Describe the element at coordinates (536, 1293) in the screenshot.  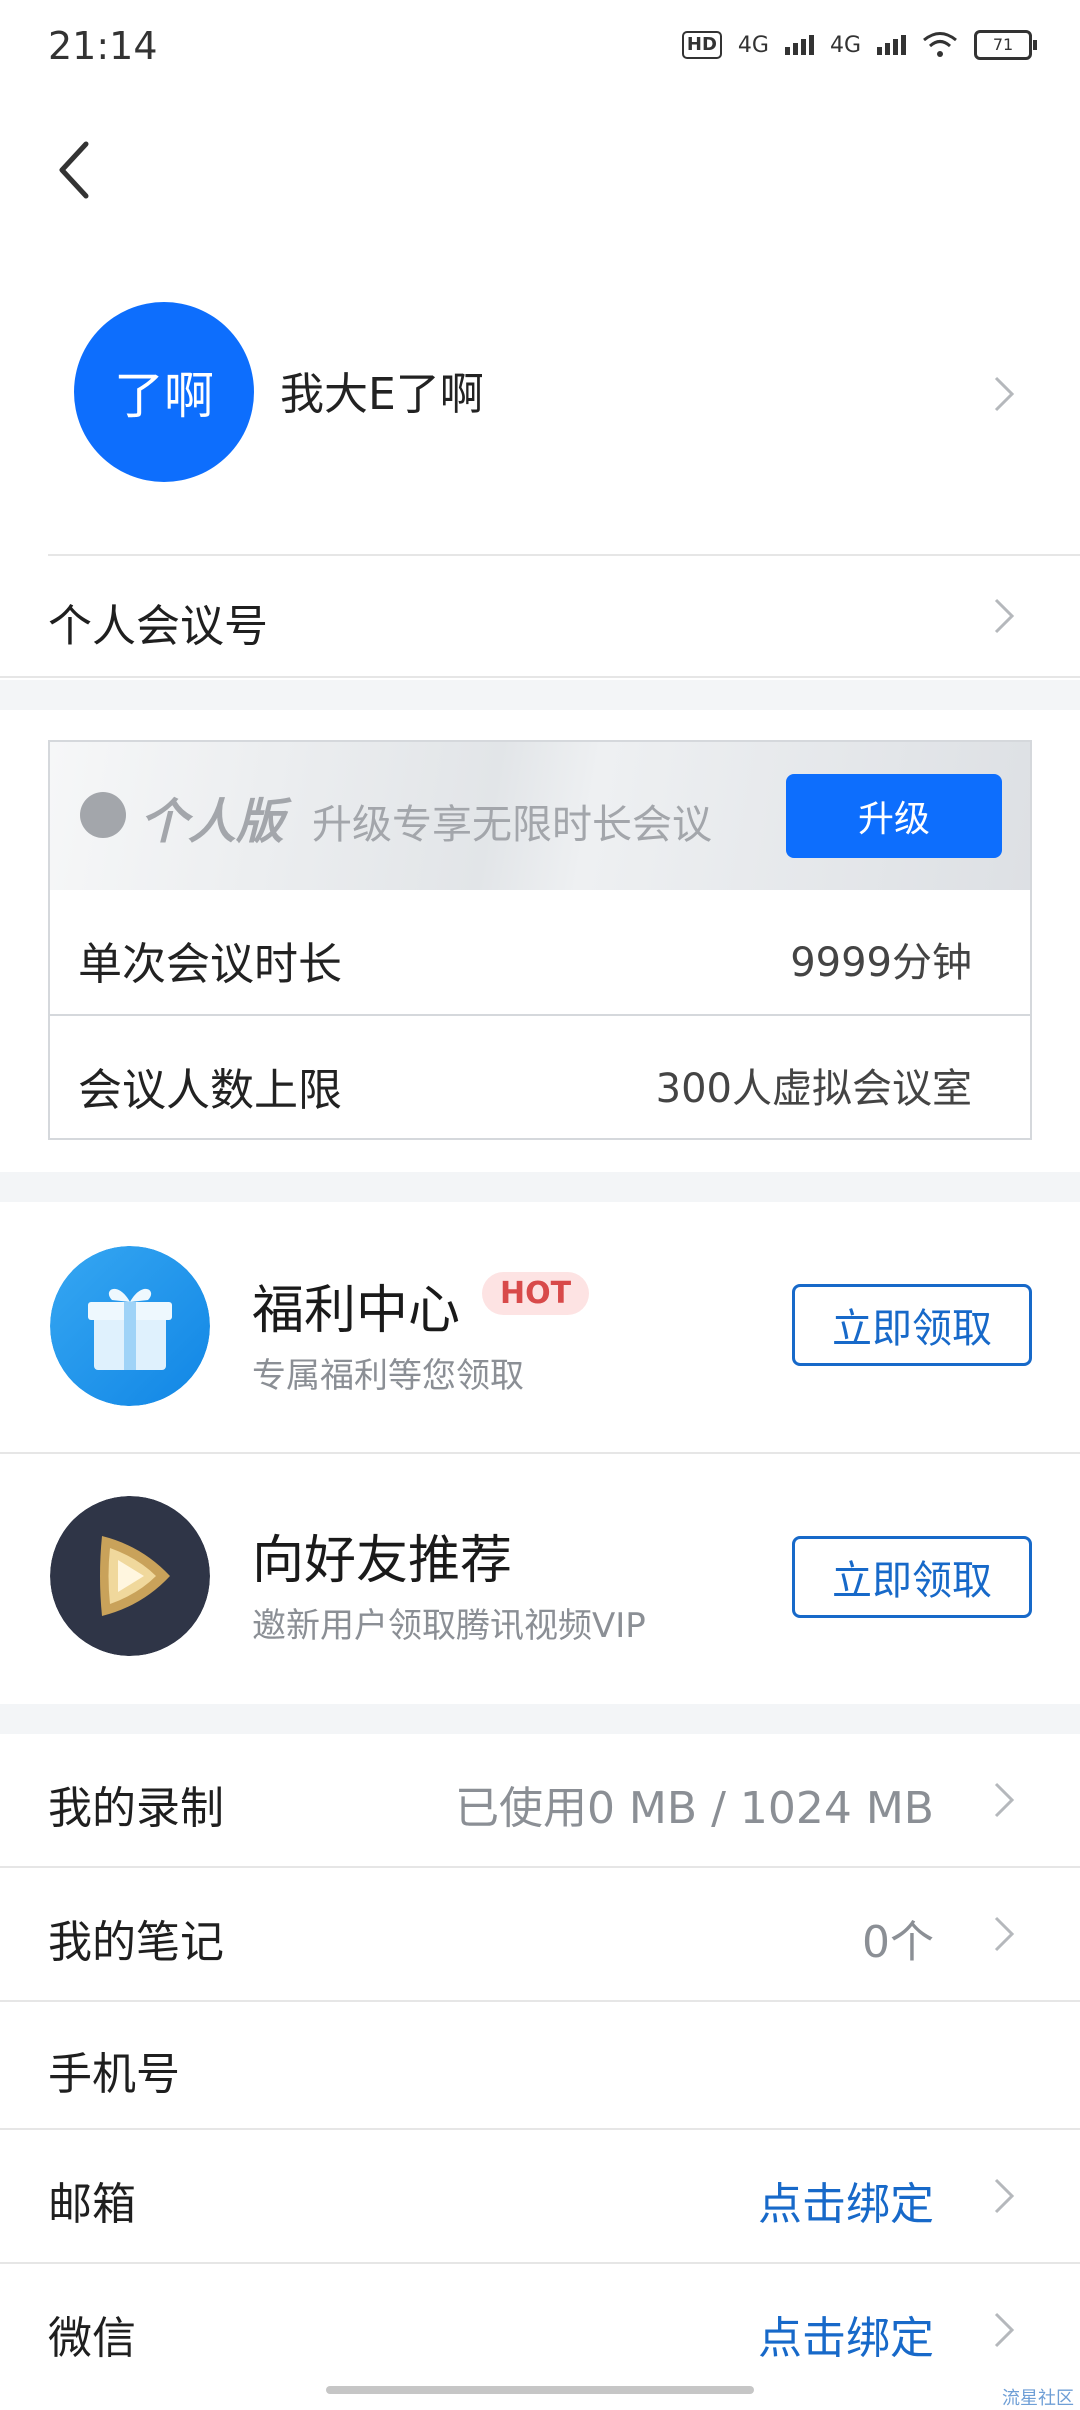
I see `hot-badge: HOT` at that location.